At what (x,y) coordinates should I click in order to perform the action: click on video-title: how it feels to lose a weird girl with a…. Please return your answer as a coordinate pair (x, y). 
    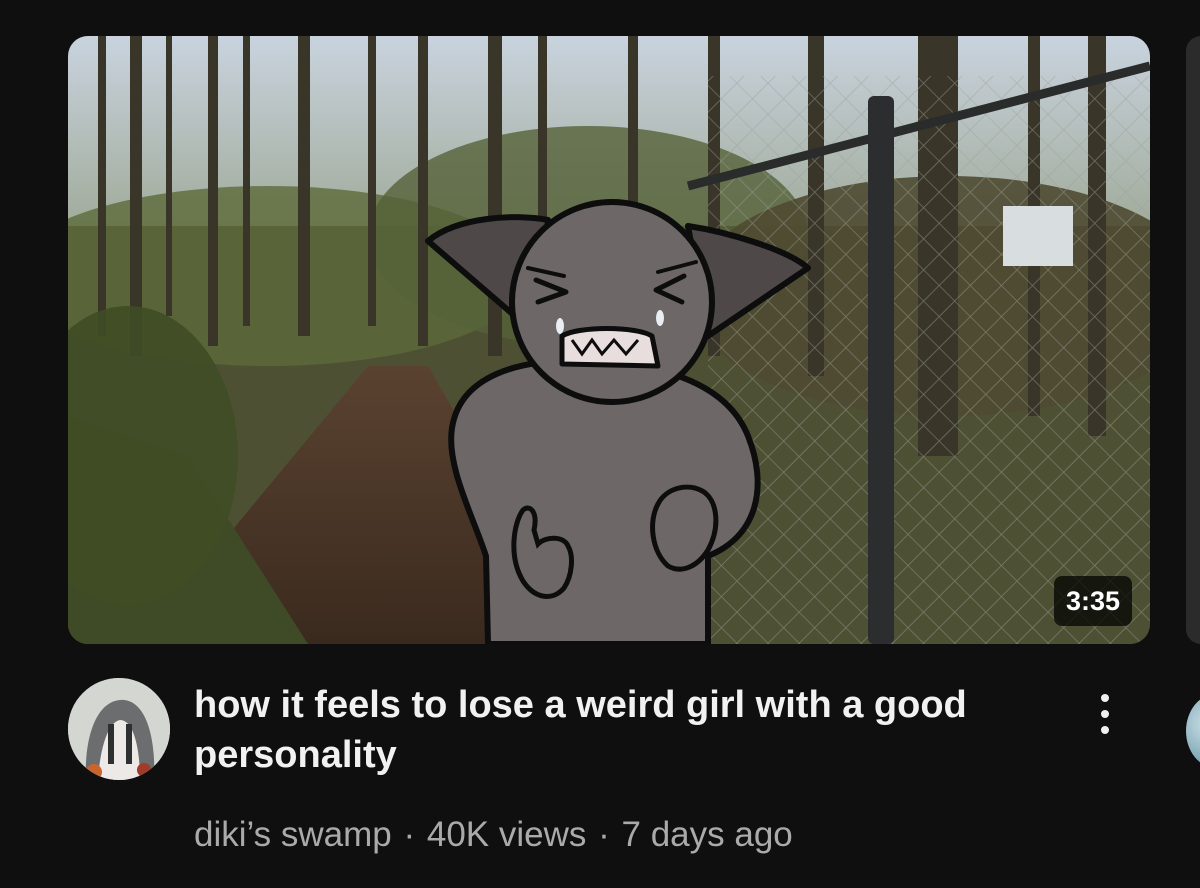
    Looking at the image, I should click on (624, 730).